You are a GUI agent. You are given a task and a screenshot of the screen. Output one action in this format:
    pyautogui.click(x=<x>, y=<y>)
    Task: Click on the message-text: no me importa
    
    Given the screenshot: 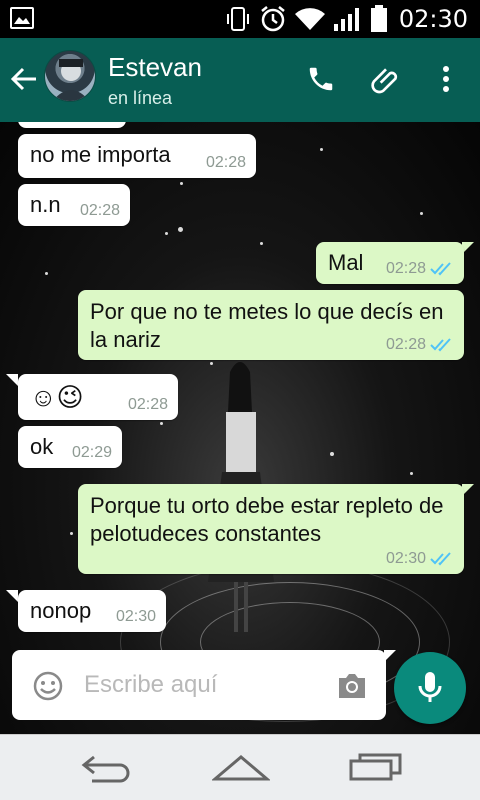 What is the action you would take?
    pyautogui.click(x=100, y=154)
    